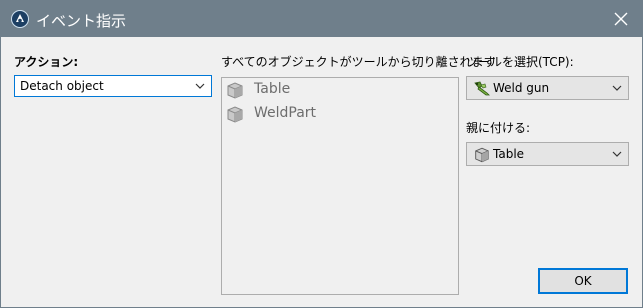 The height and width of the screenshot is (308, 643). Describe the element at coordinates (482, 88) in the screenshot. I see `weld-gun-icon` at that location.